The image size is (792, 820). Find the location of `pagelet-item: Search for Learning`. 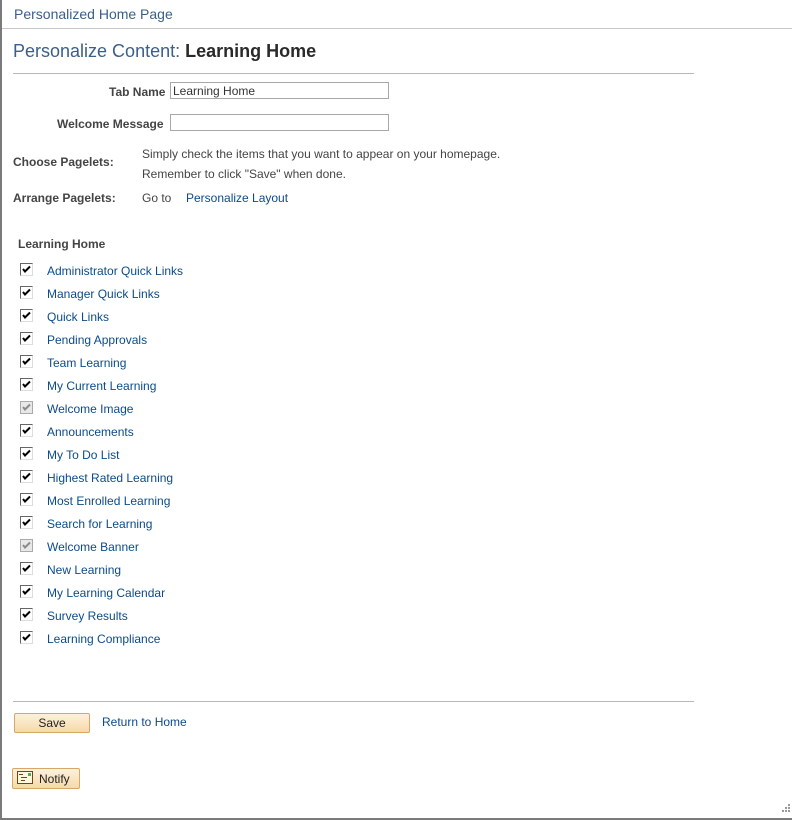

pagelet-item: Search for Learning is located at coordinates (101, 523).